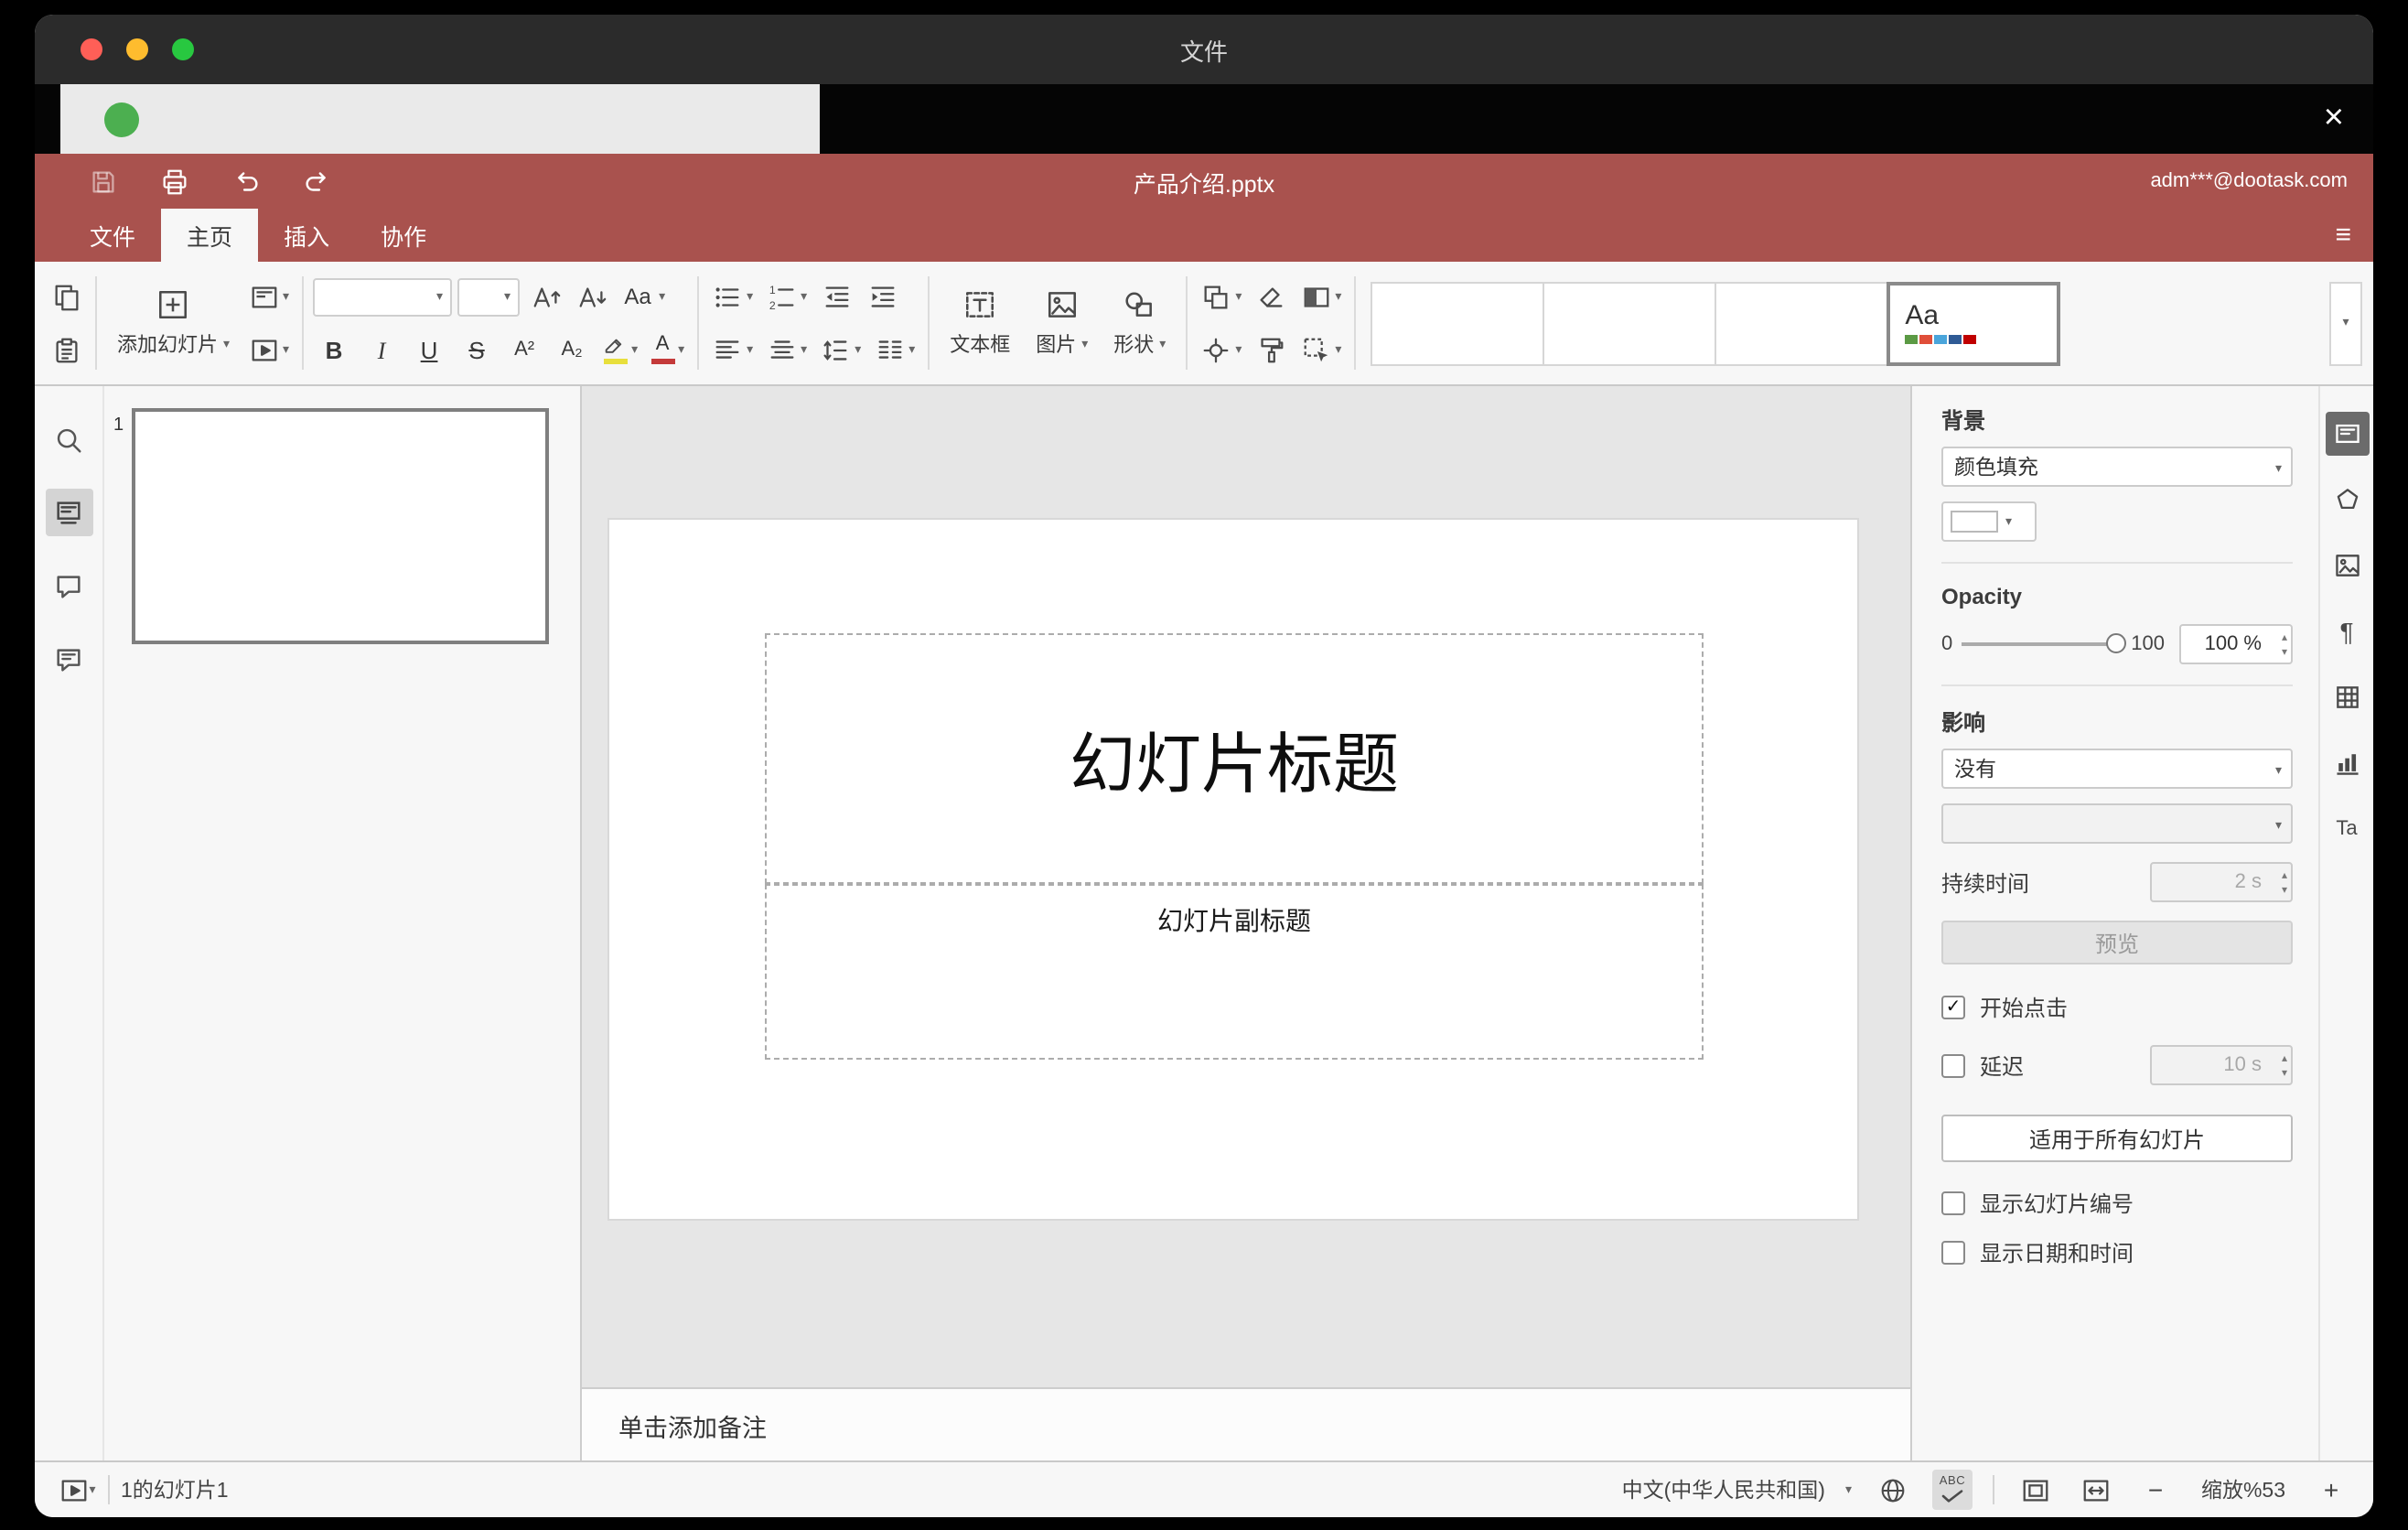  What do you see at coordinates (1989, 521) in the screenshot?
I see `background-color-select: ▾` at bounding box center [1989, 521].